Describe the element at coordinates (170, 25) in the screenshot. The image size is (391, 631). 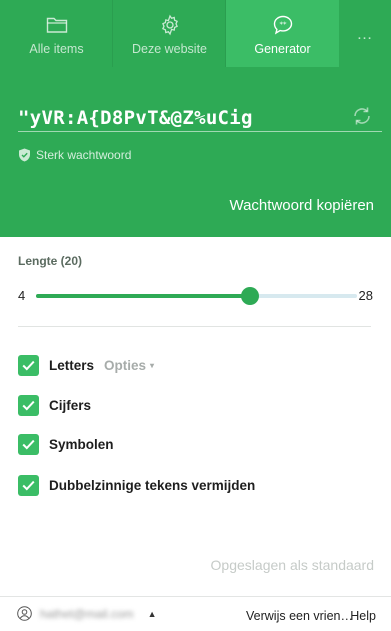
I see `gear-icon` at that location.